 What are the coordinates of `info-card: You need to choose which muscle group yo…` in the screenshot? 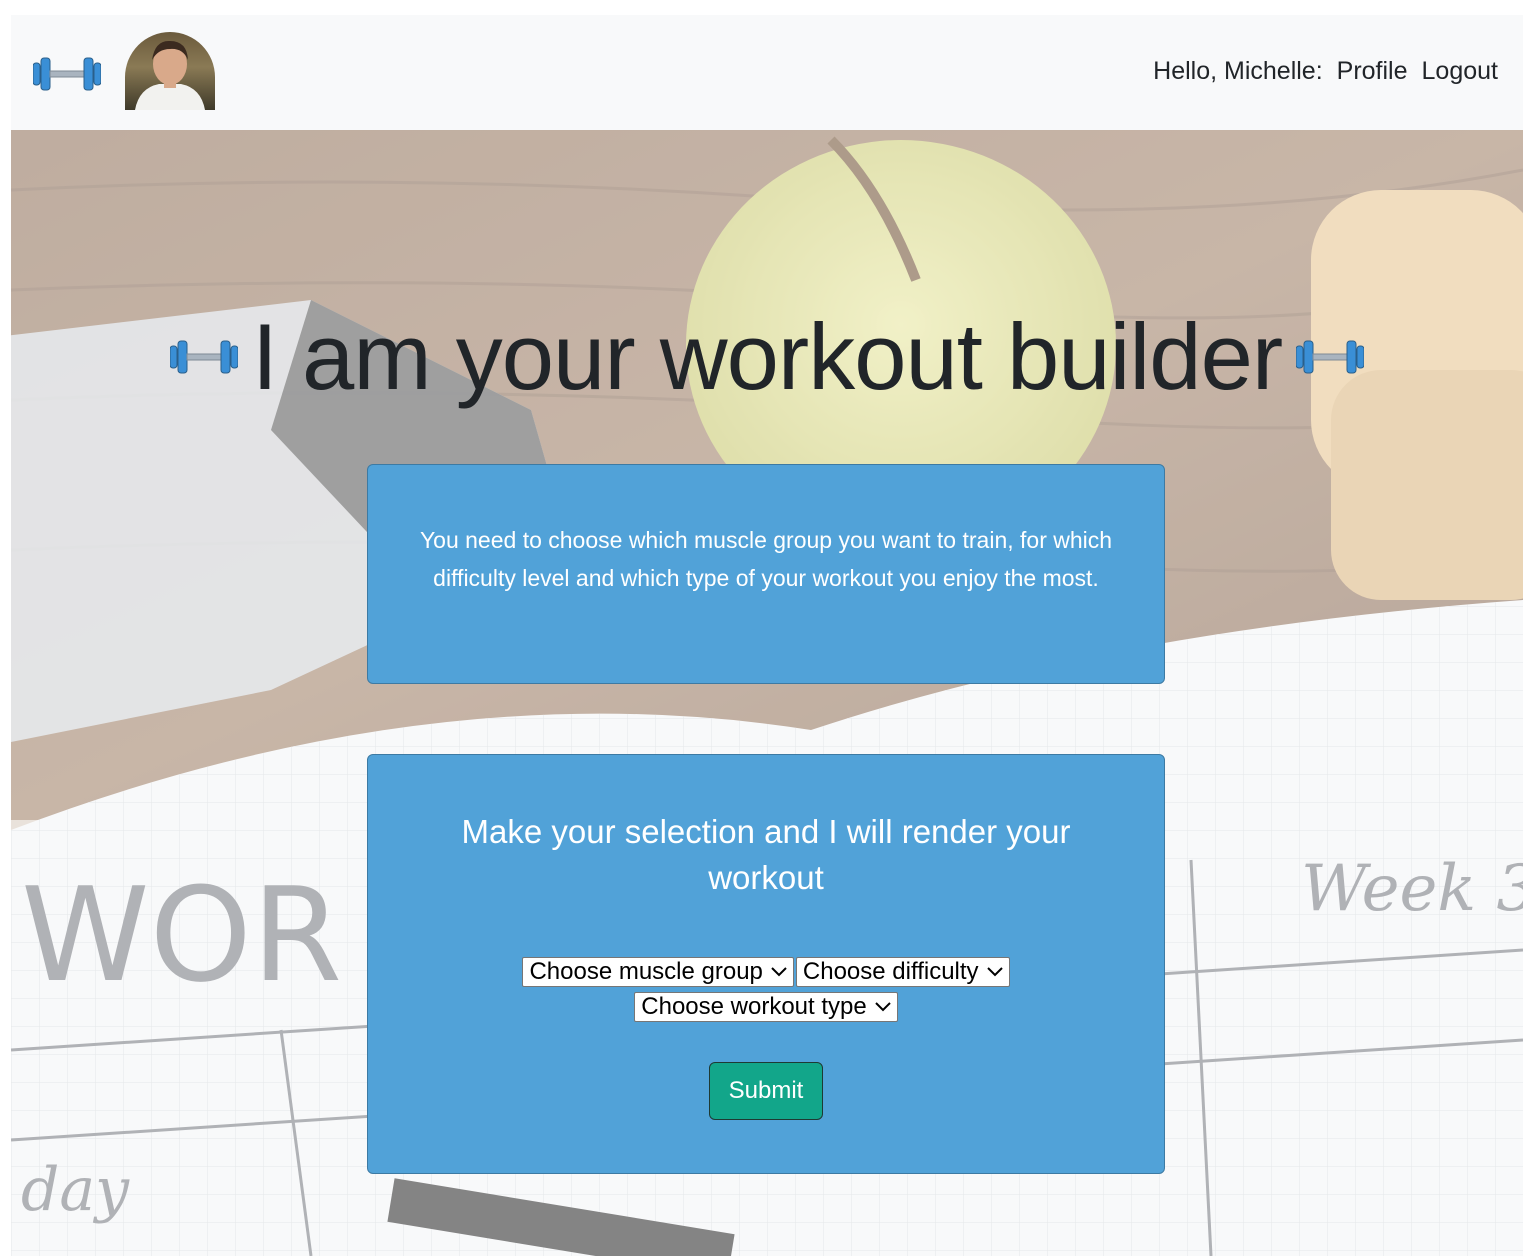 It's located at (766, 574).